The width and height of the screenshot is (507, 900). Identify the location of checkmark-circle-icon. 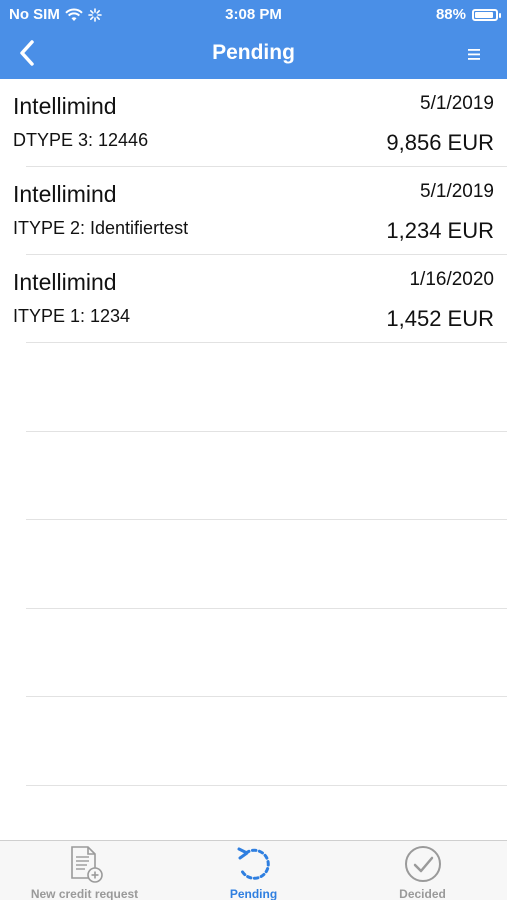
(423, 864).